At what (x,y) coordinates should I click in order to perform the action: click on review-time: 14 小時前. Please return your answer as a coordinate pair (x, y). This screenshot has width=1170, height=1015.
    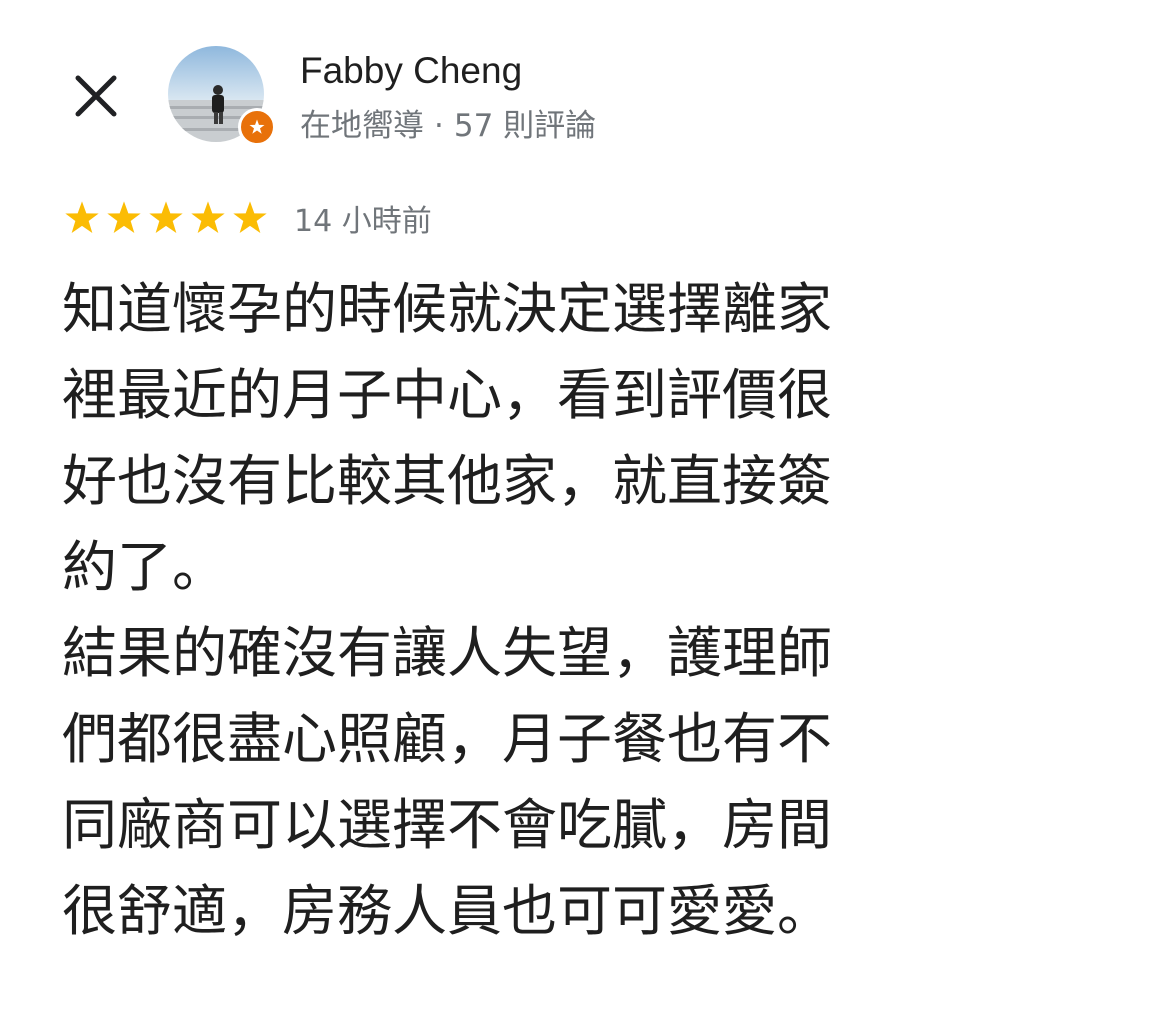
    Looking at the image, I should click on (363, 221).